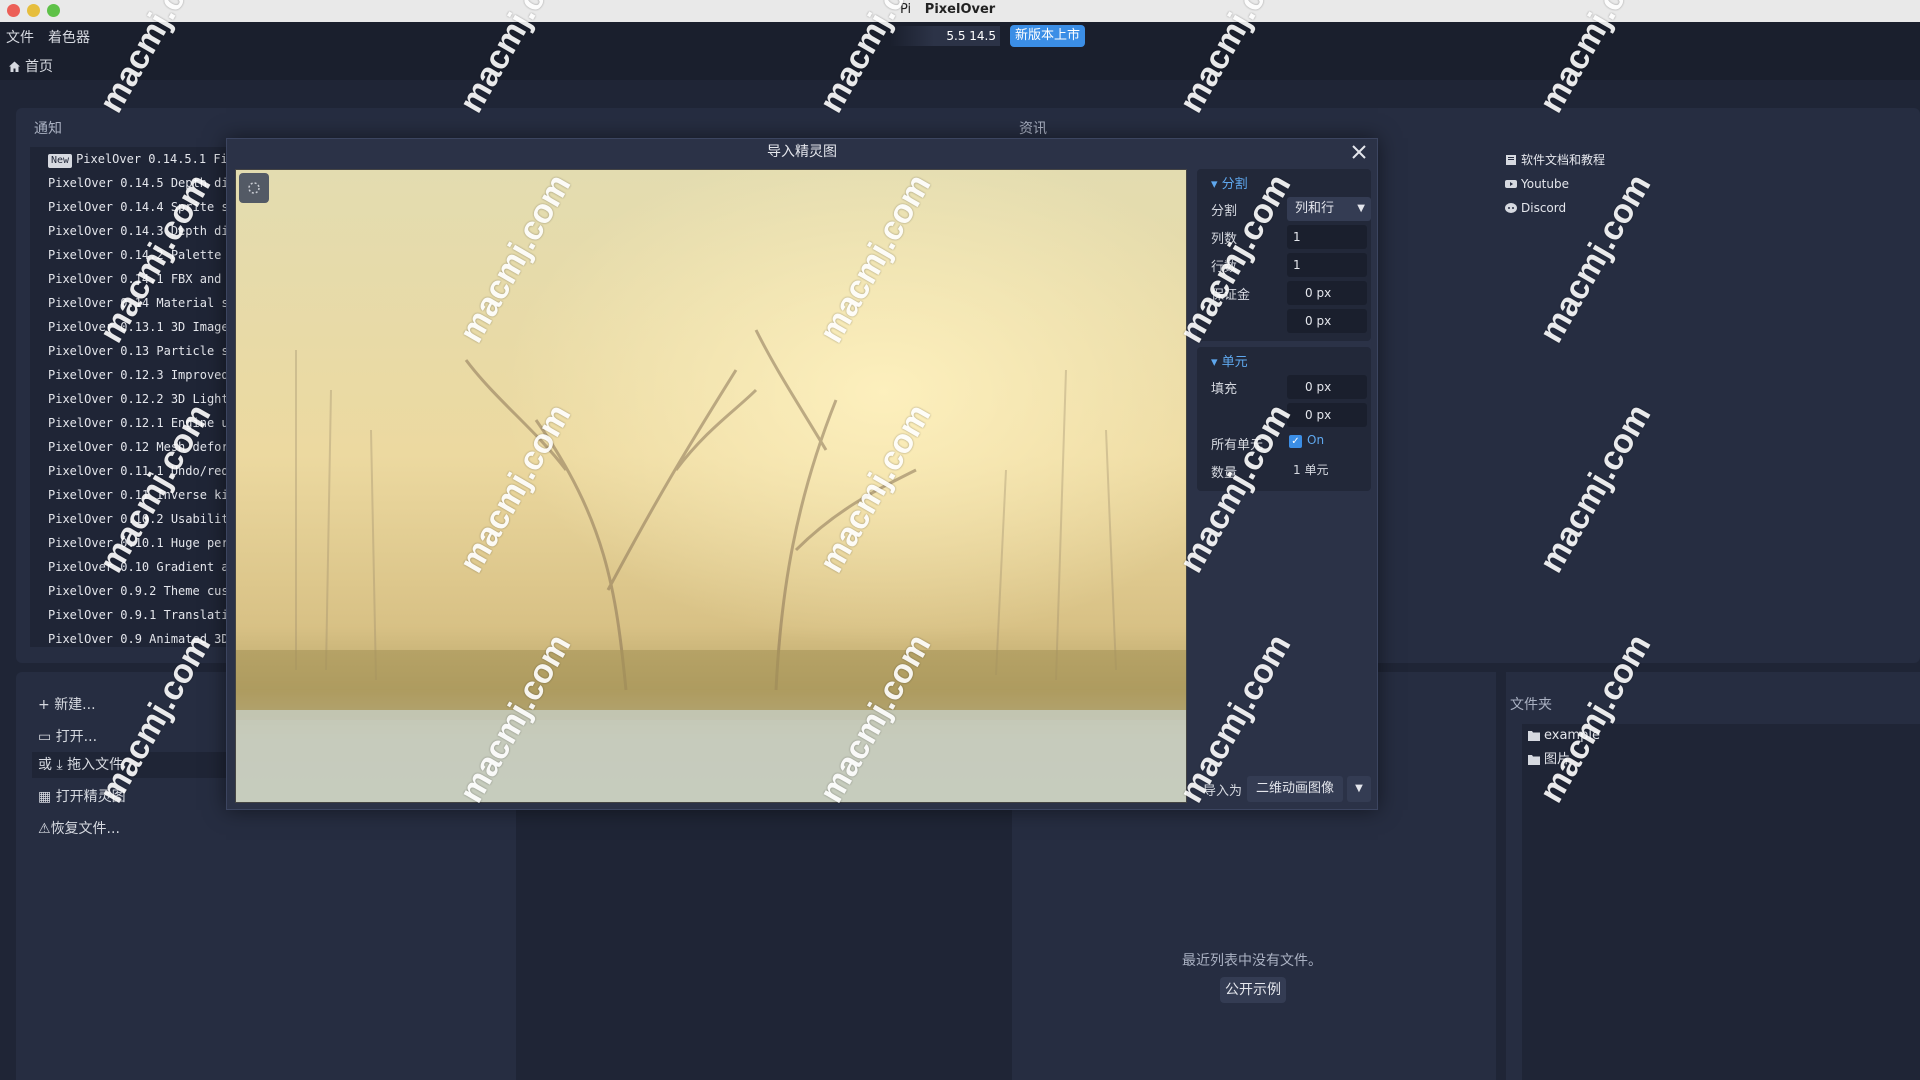 The width and height of the screenshot is (1920, 1080). What do you see at coordinates (130, 447) in the screenshot?
I see `list-item: PixelOver 0.12 Mesh deformat` at bounding box center [130, 447].